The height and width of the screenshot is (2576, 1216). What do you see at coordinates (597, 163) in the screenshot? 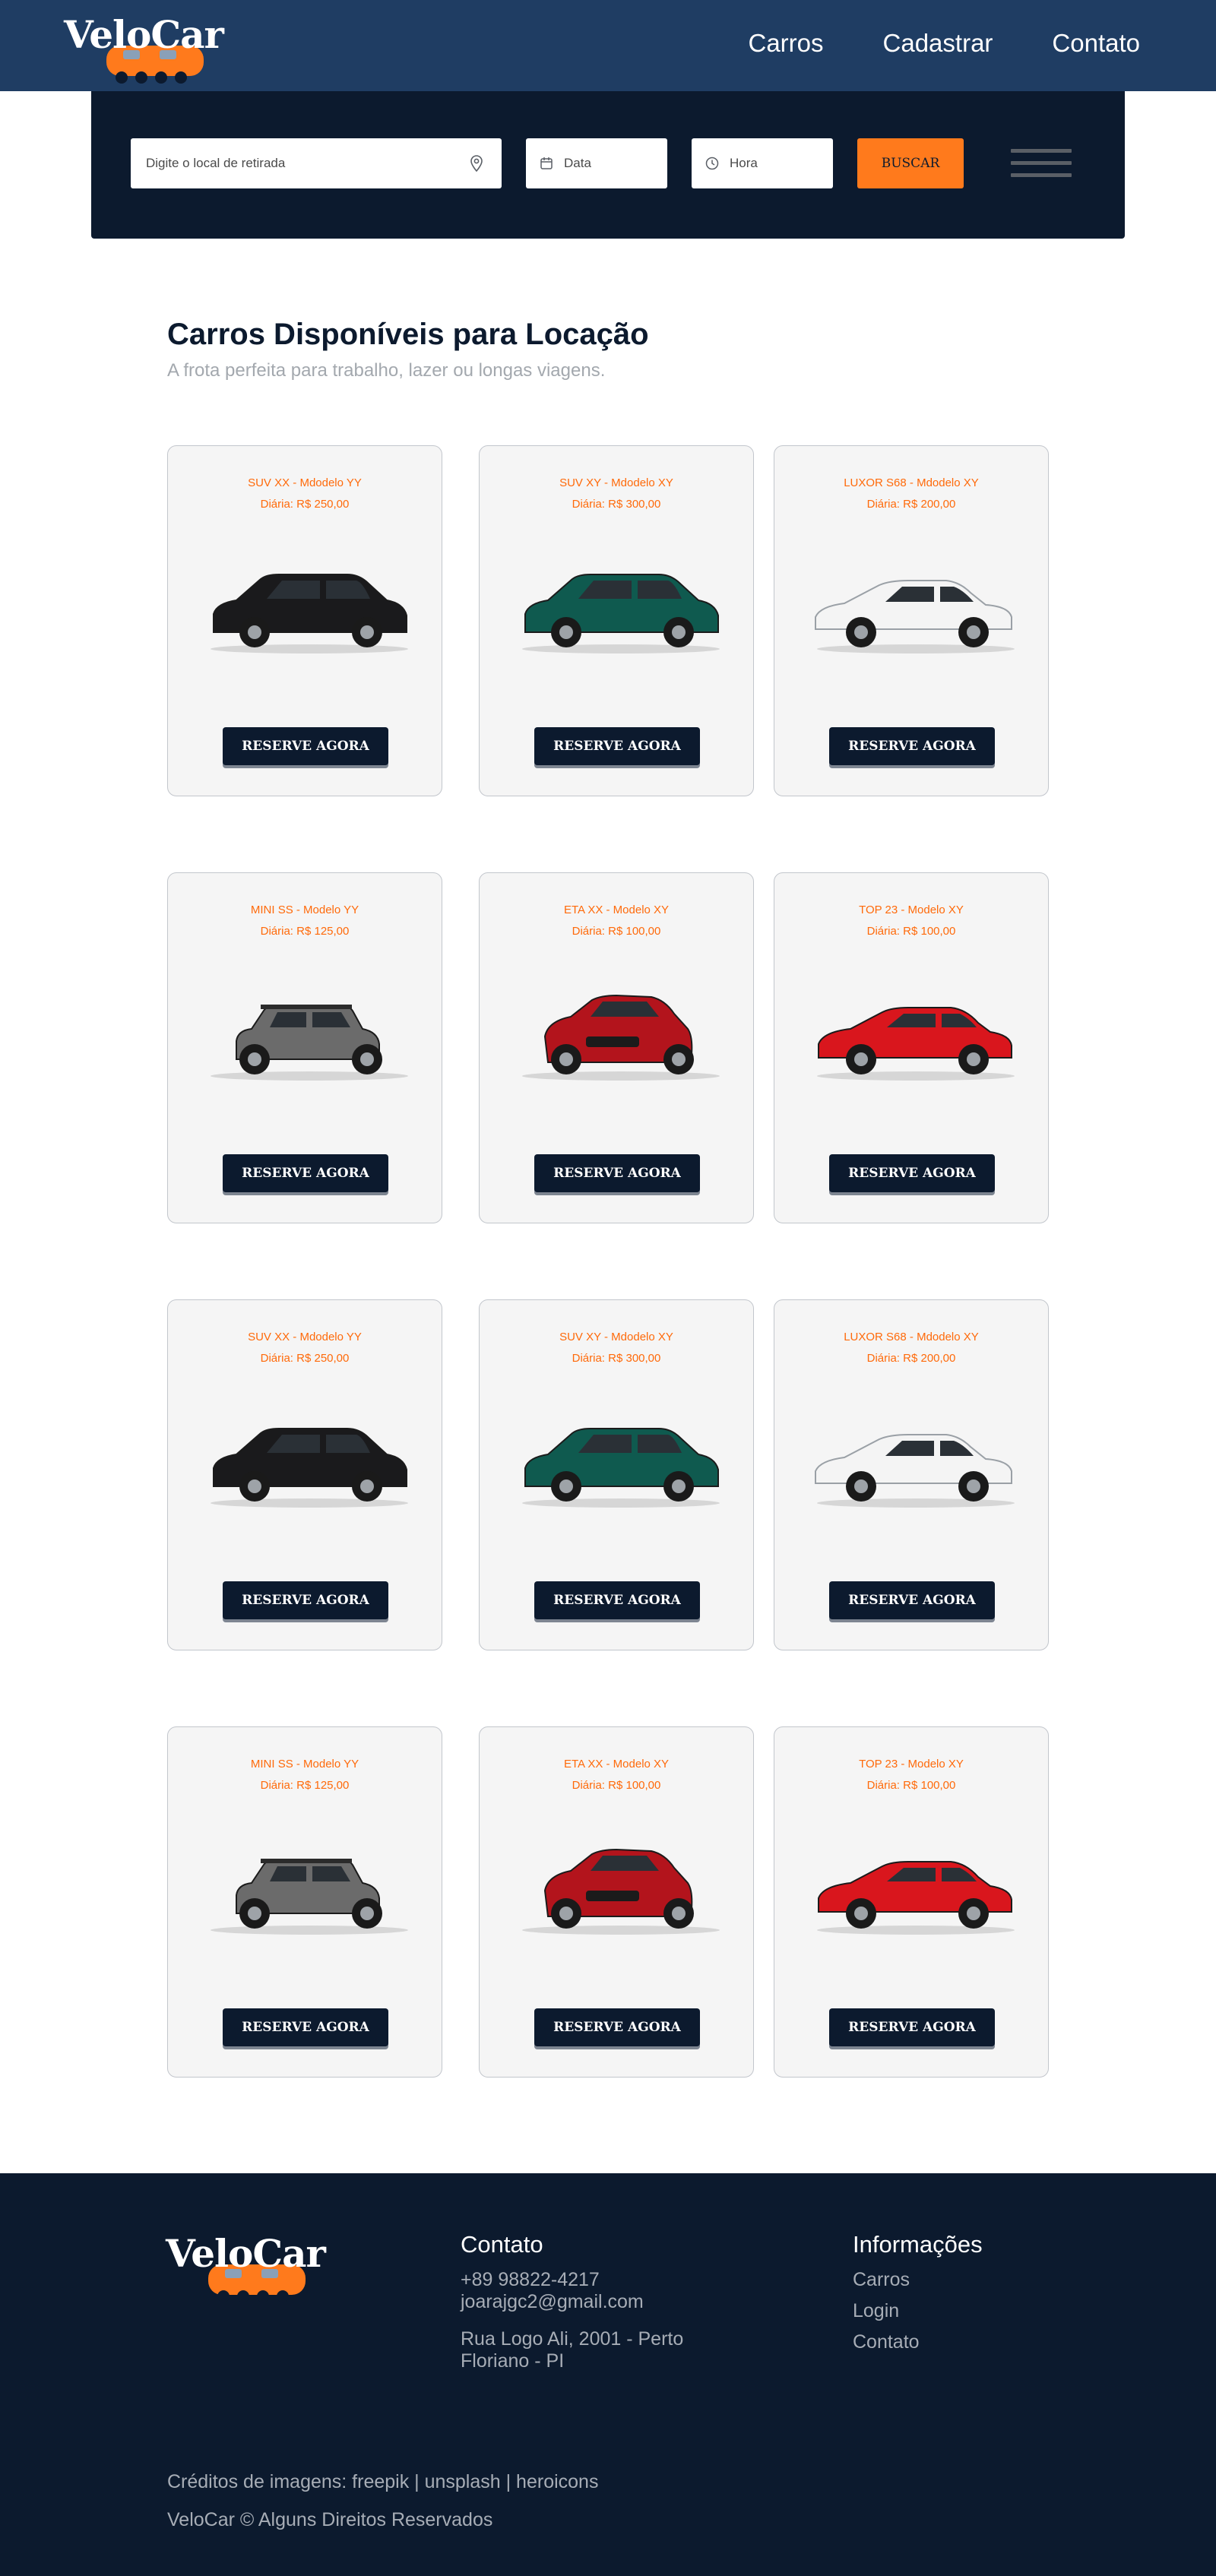
I see `date-input: Data` at bounding box center [597, 163].